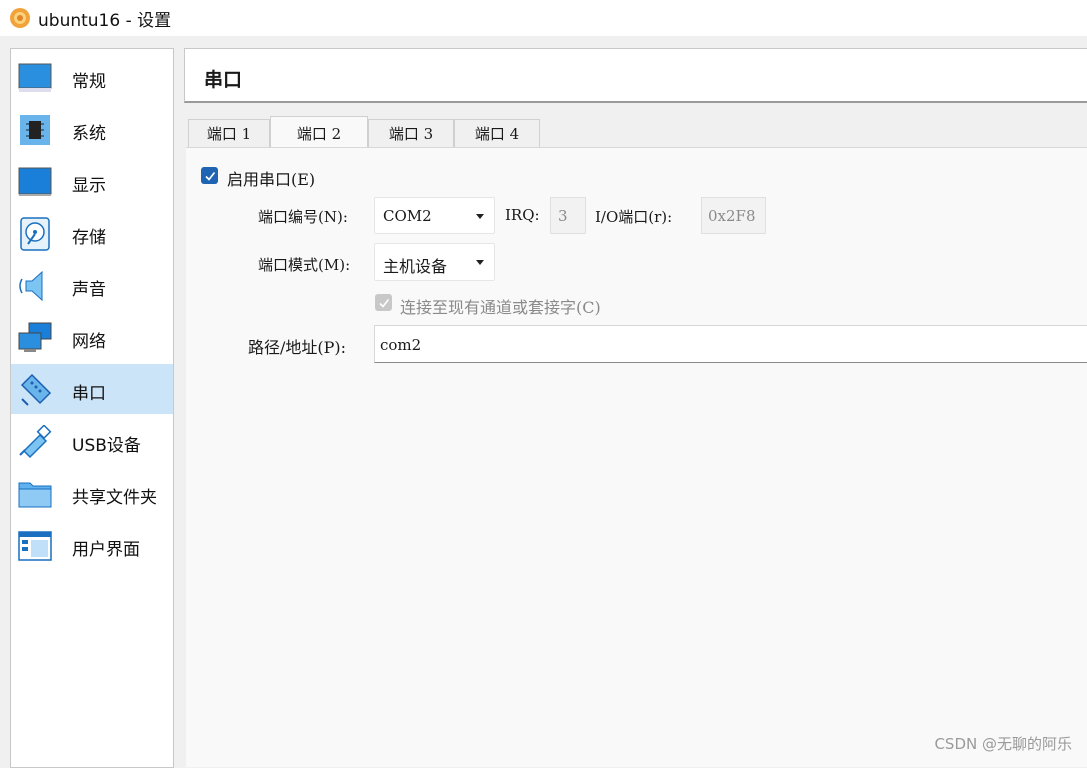 This screenshot has width=1087, height=768. I want to click on page-title: 串口, so click(223, 80).